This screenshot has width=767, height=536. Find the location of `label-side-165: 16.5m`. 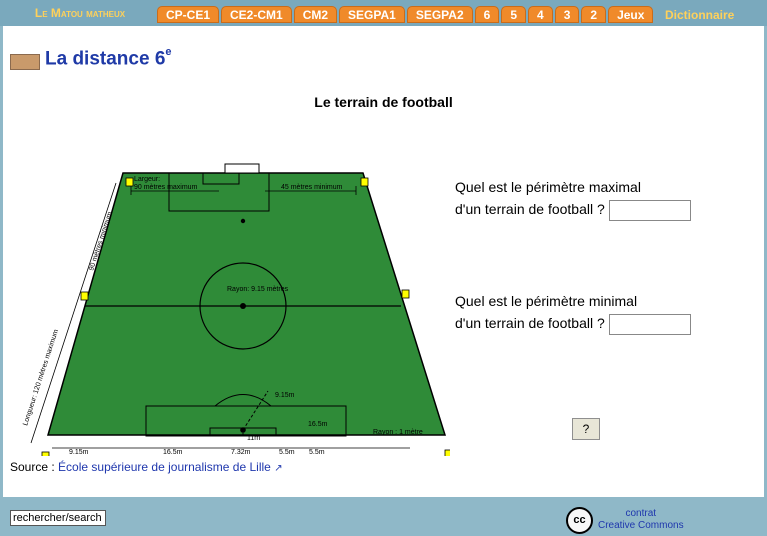

label-side-165: 16.5m is located at coordinates (318, 424).